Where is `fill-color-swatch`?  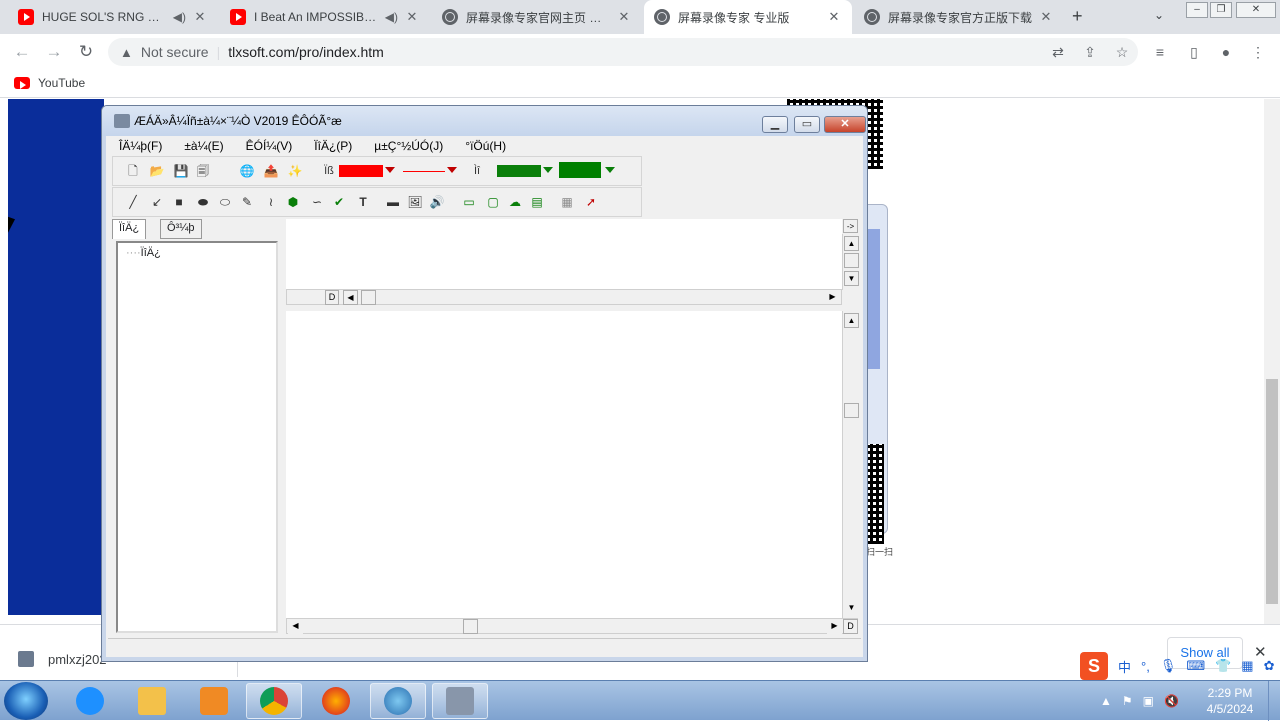
fill-color-swatch is located at coordinates (519, 171).